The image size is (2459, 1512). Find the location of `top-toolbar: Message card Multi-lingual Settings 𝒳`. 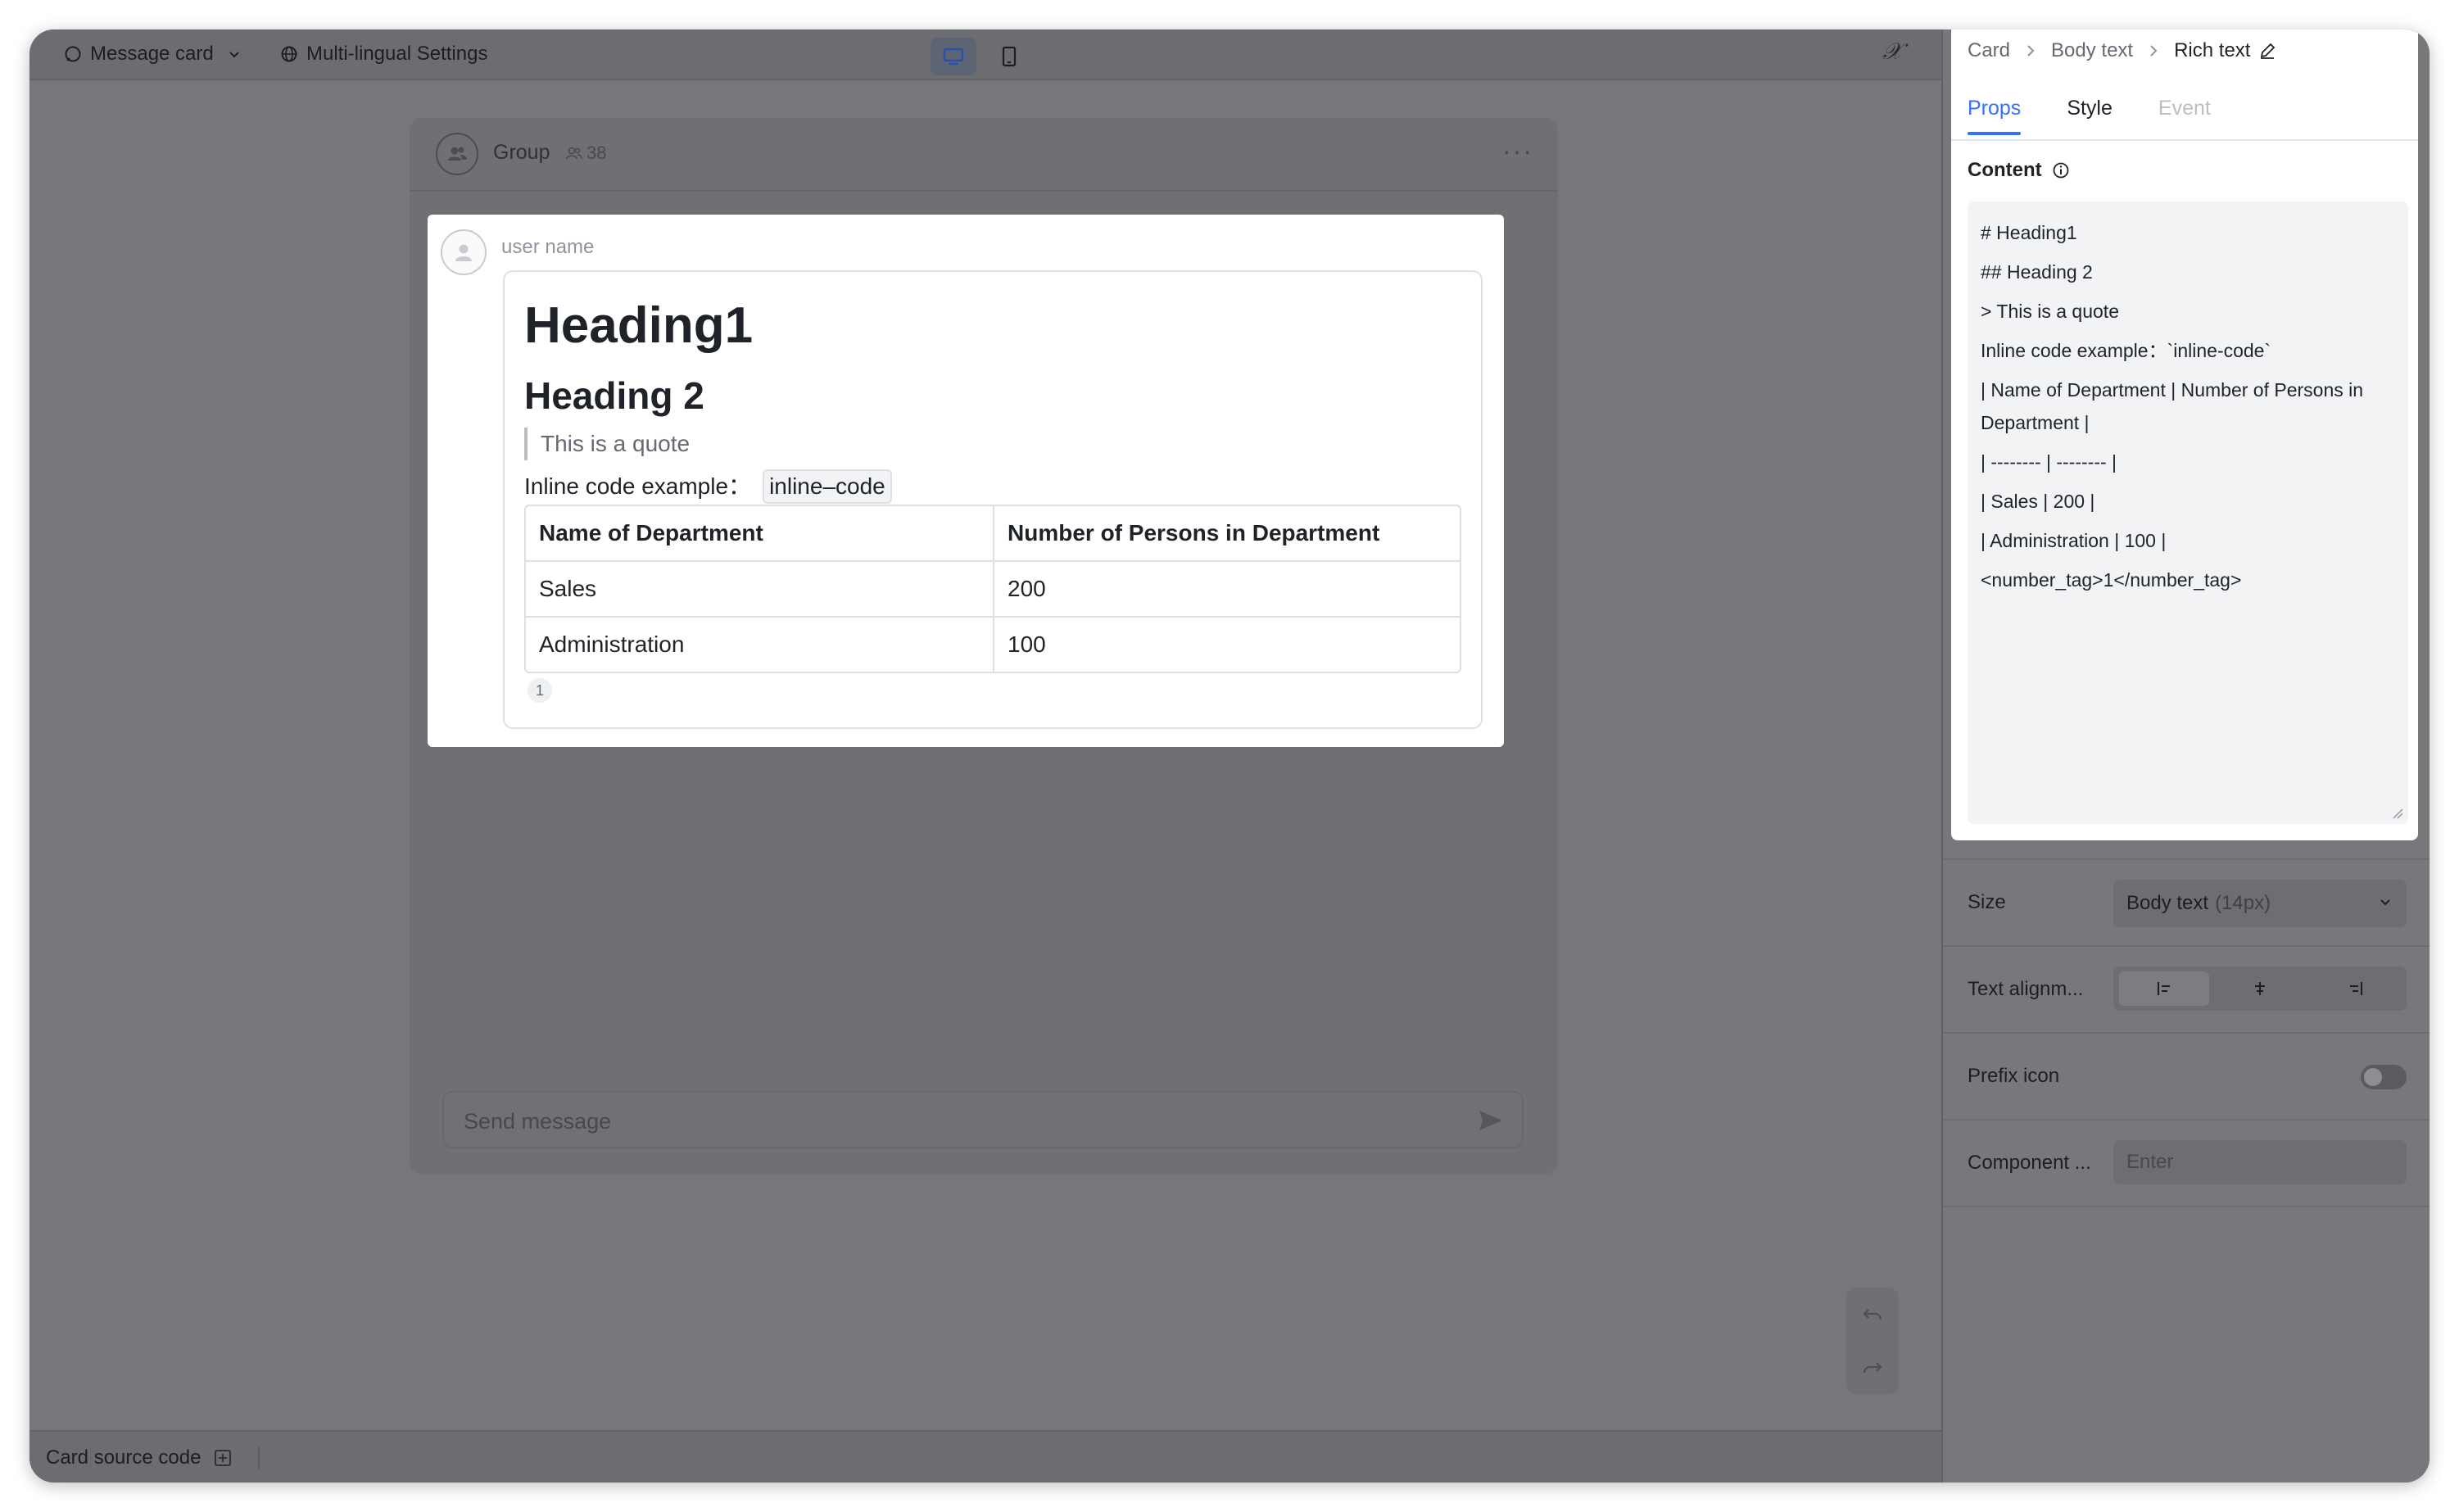

top-toolbar: Message card Multi-lingual Settings 𝒳 is located at coordinates (985, 54).